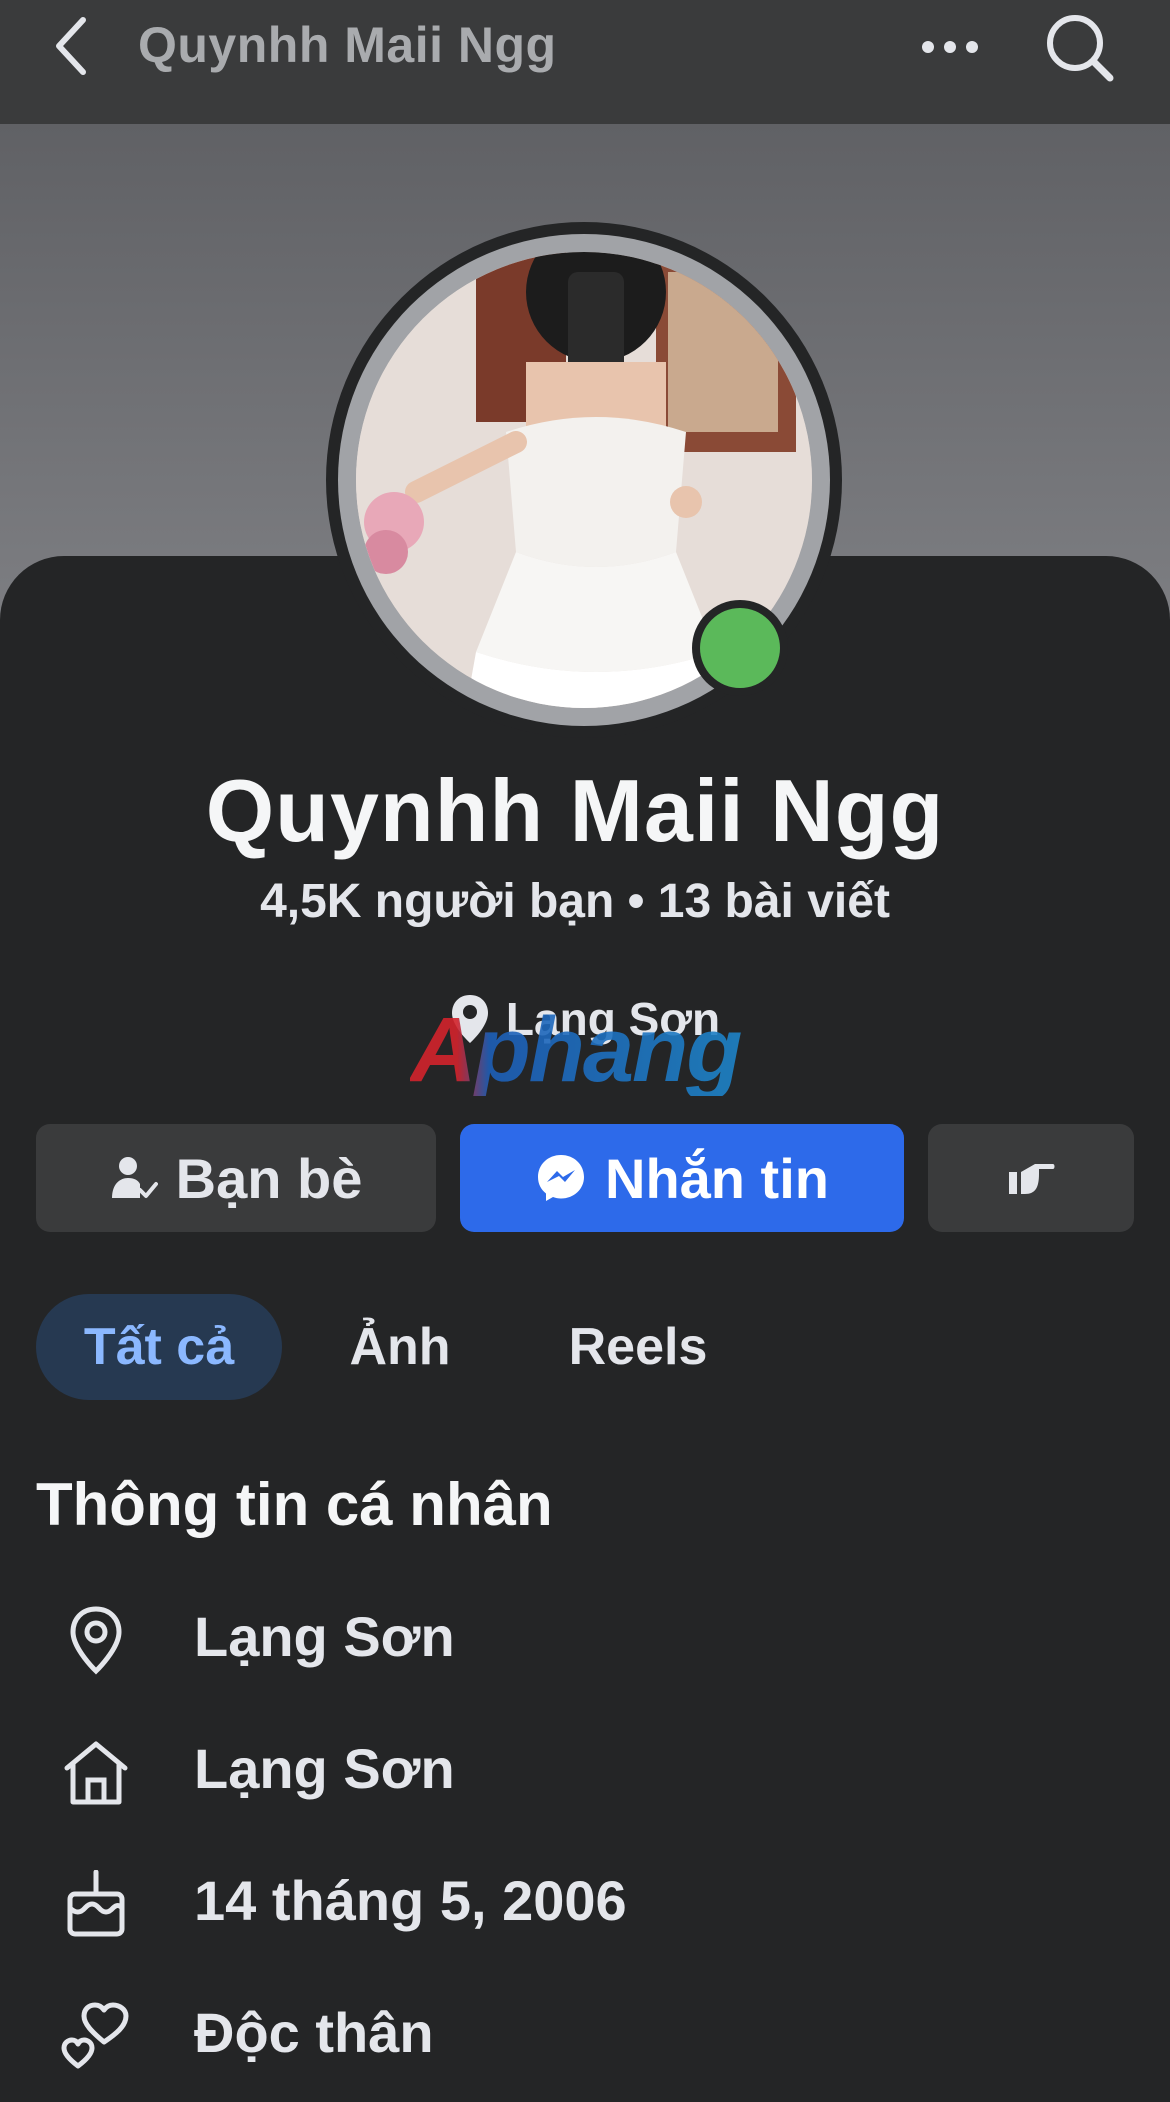  Describe the element at coordinates (314, 2032) in the screenshot. I see `info-text: Độc thân` at that location.